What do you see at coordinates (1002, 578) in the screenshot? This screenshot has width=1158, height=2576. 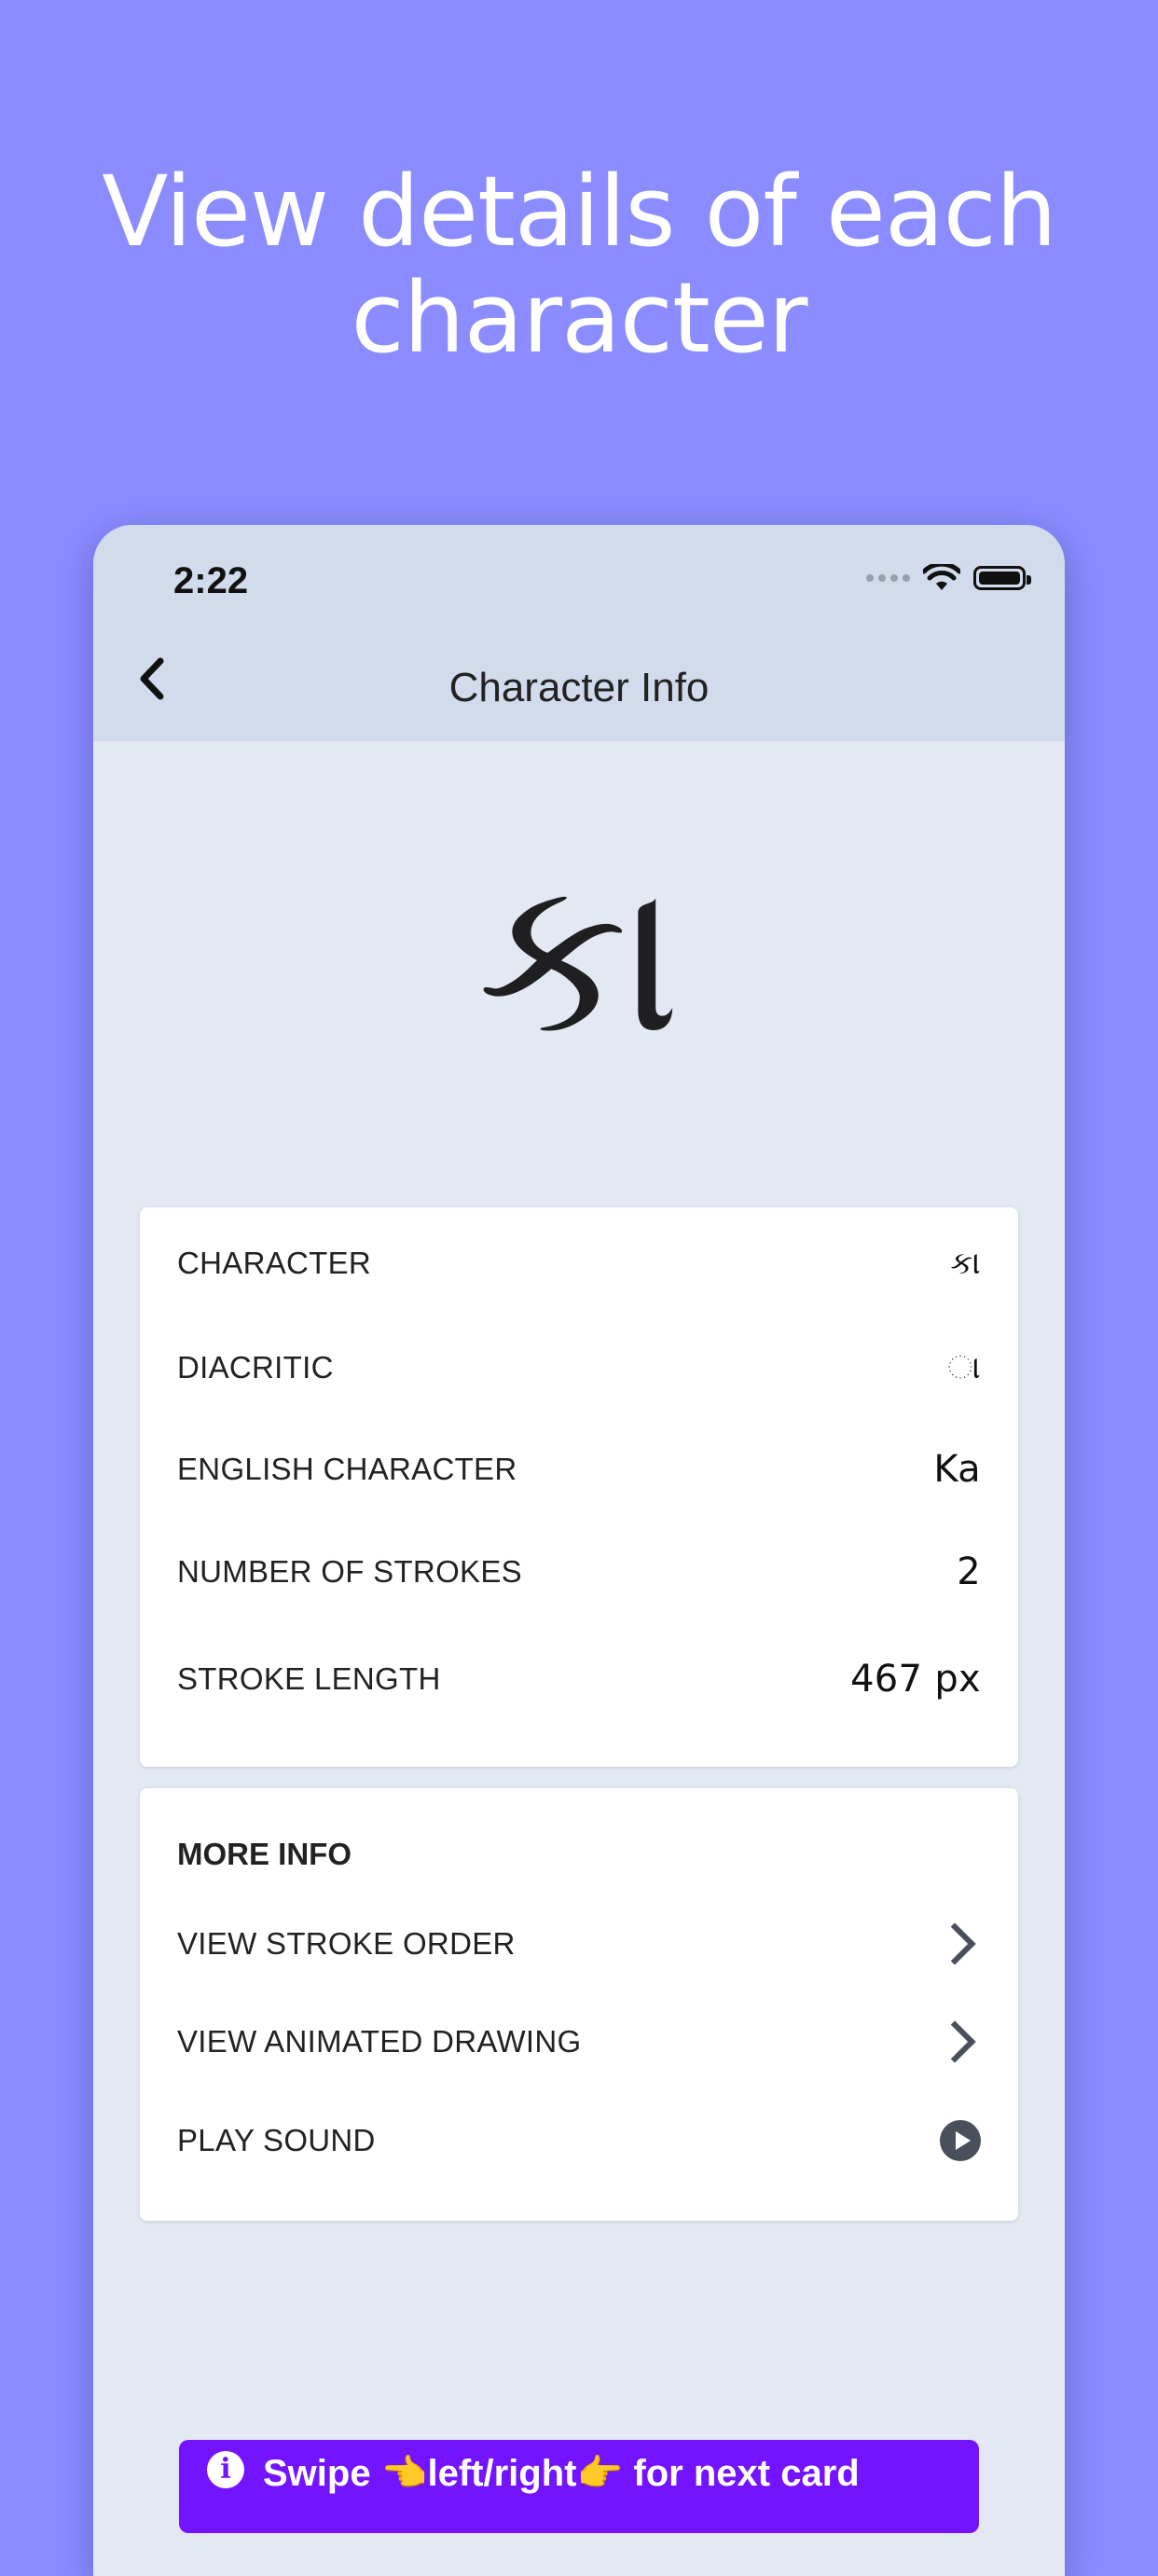 I see `battery-icon` at bounding box center [1002, 578].